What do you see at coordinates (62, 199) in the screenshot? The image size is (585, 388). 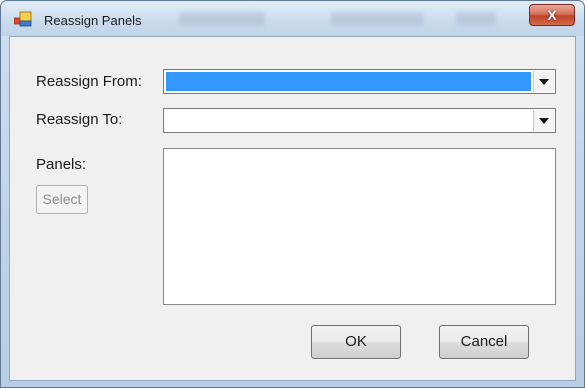 I see `select-button: Select` at bounding box center [62, 199].